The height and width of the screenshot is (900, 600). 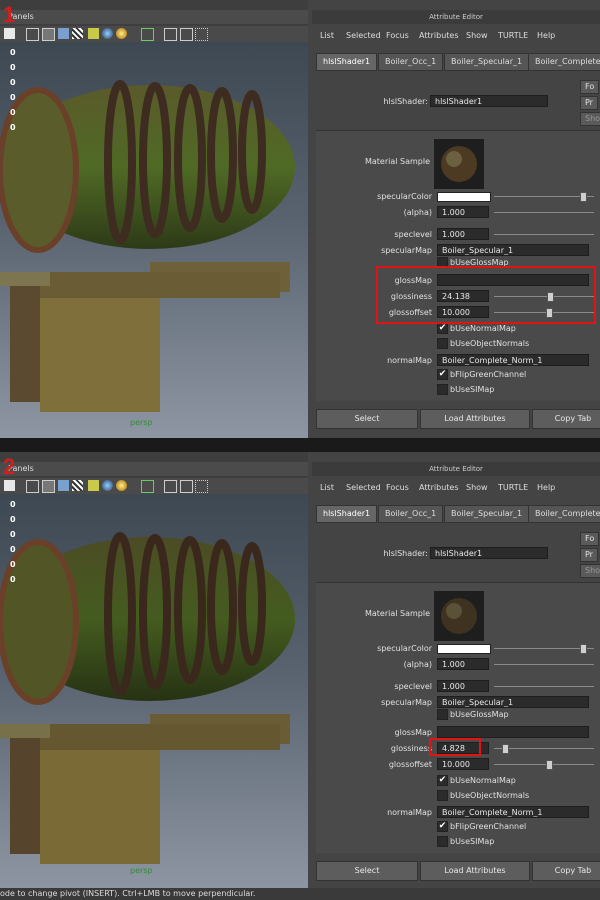 What do you see at coordinates (442, 714) in the screenshot?
I see `busegl-checkbox` at bounding box center [442, 714].